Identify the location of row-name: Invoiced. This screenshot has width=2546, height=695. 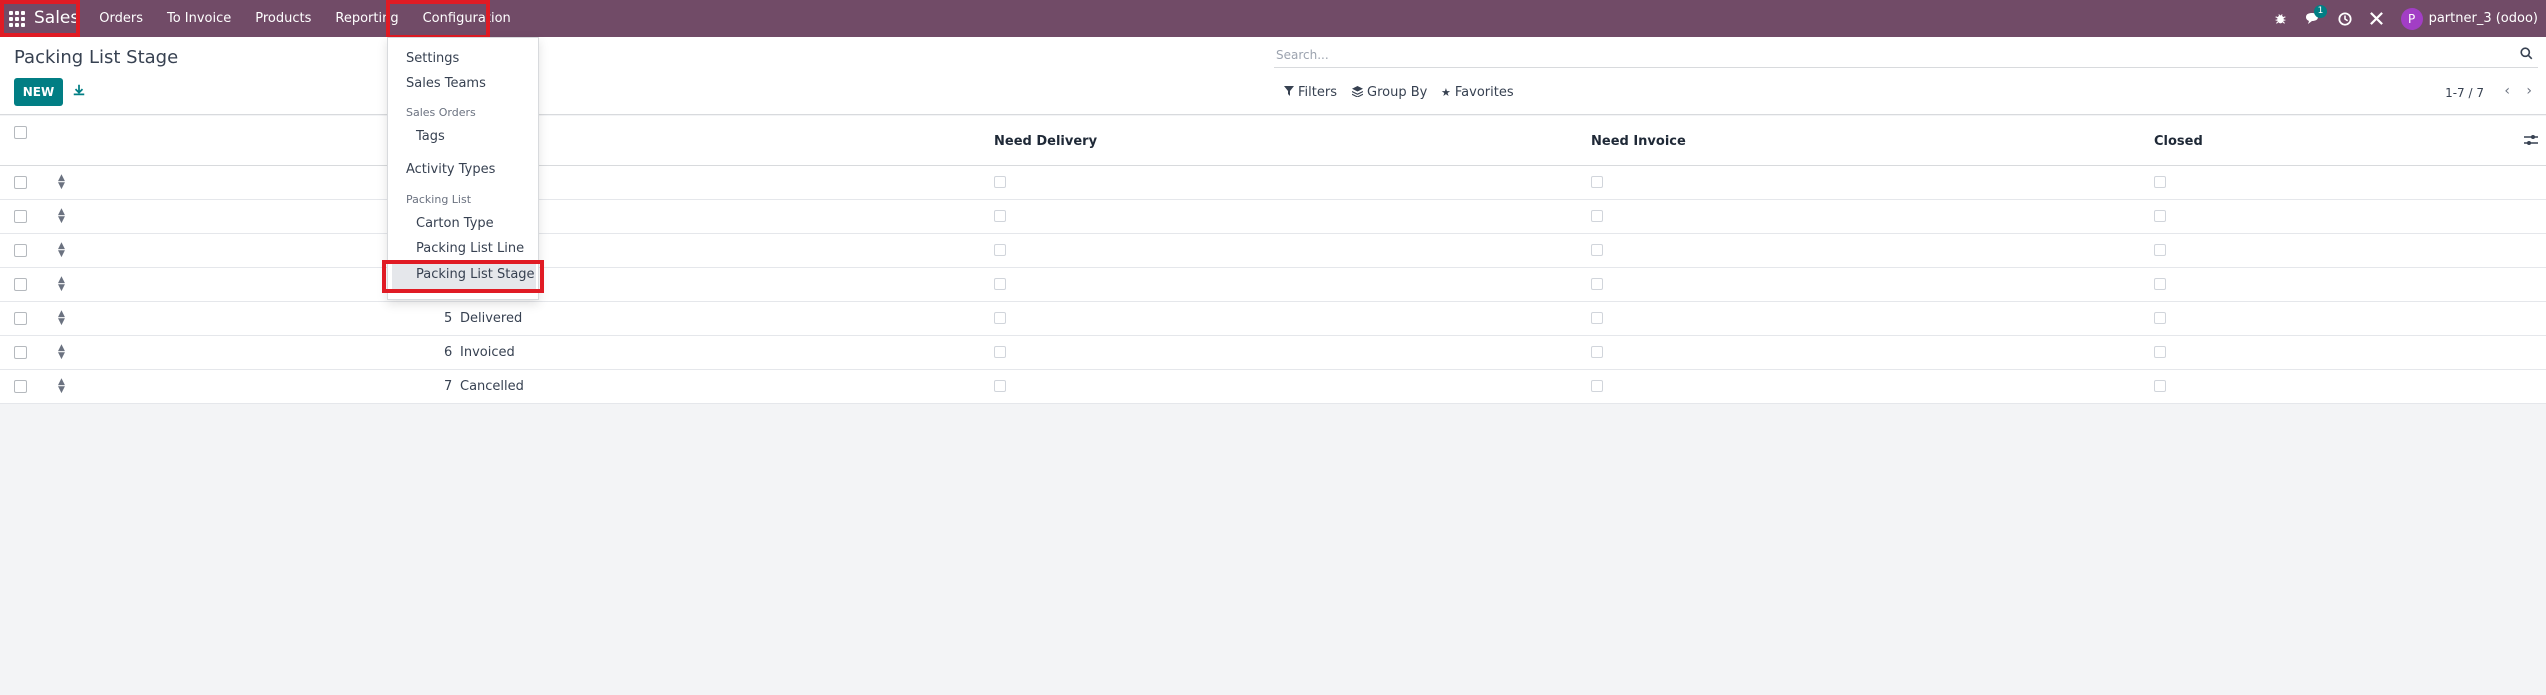
(487, 352).